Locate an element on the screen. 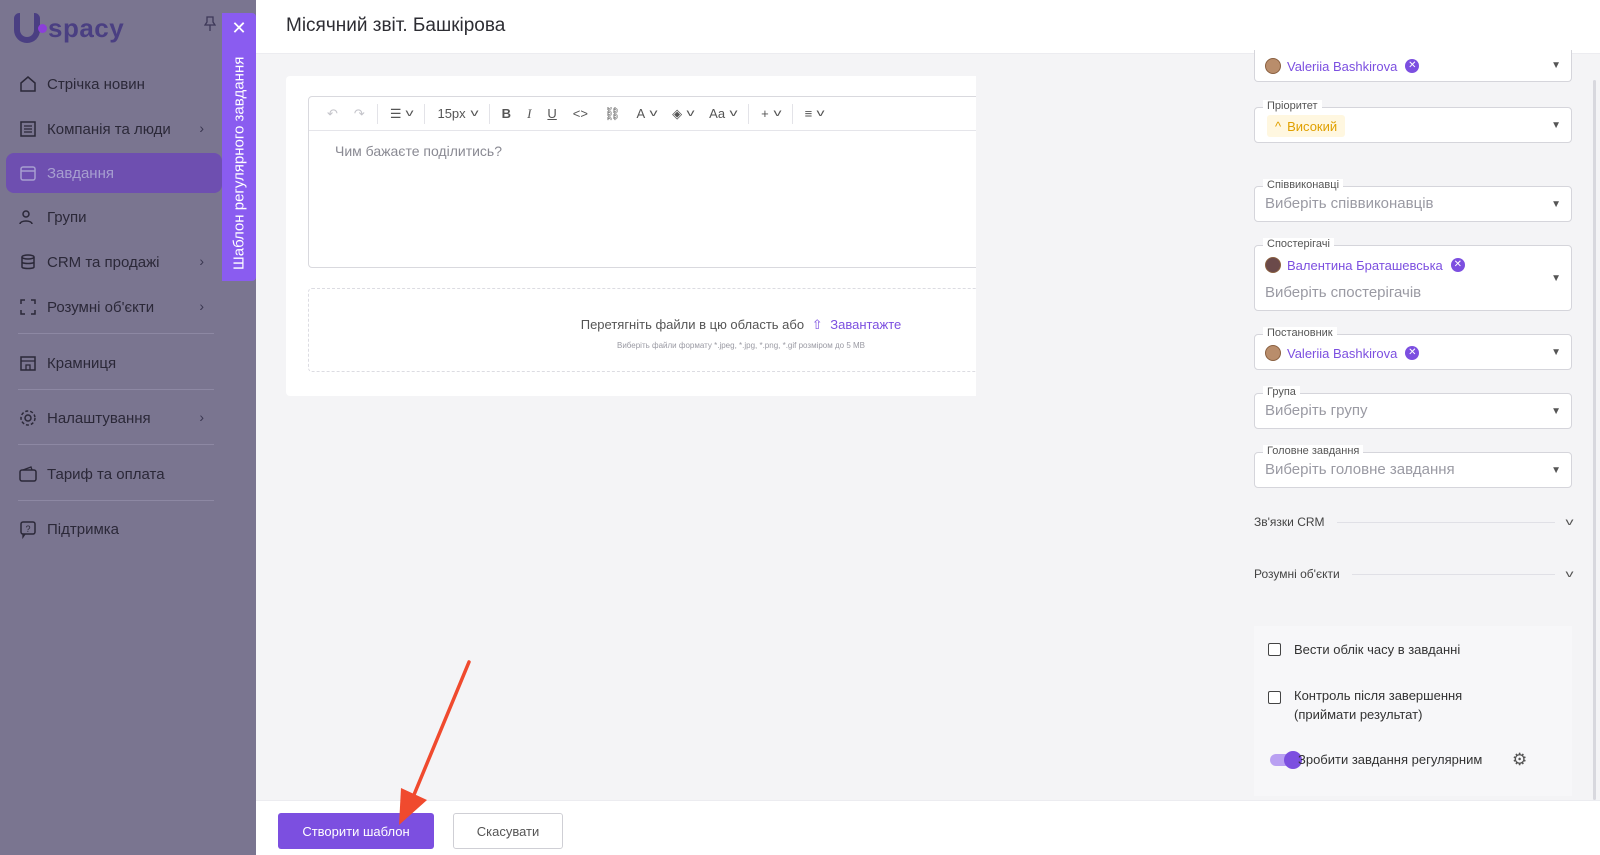  template-panel-tab: ✕ Шаблон регулярного завдання is located at coordinates (239, 147).